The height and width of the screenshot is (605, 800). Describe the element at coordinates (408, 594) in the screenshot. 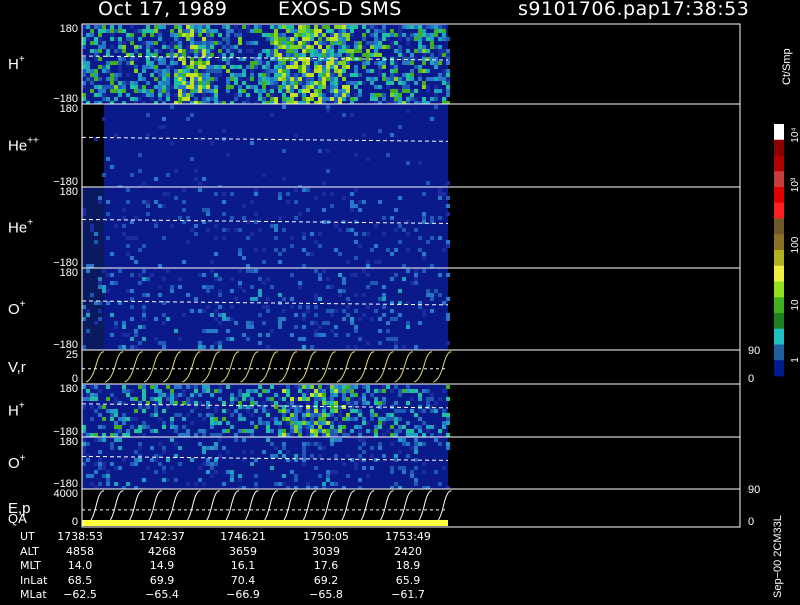

I see `footer-value: −61.7` at that location.